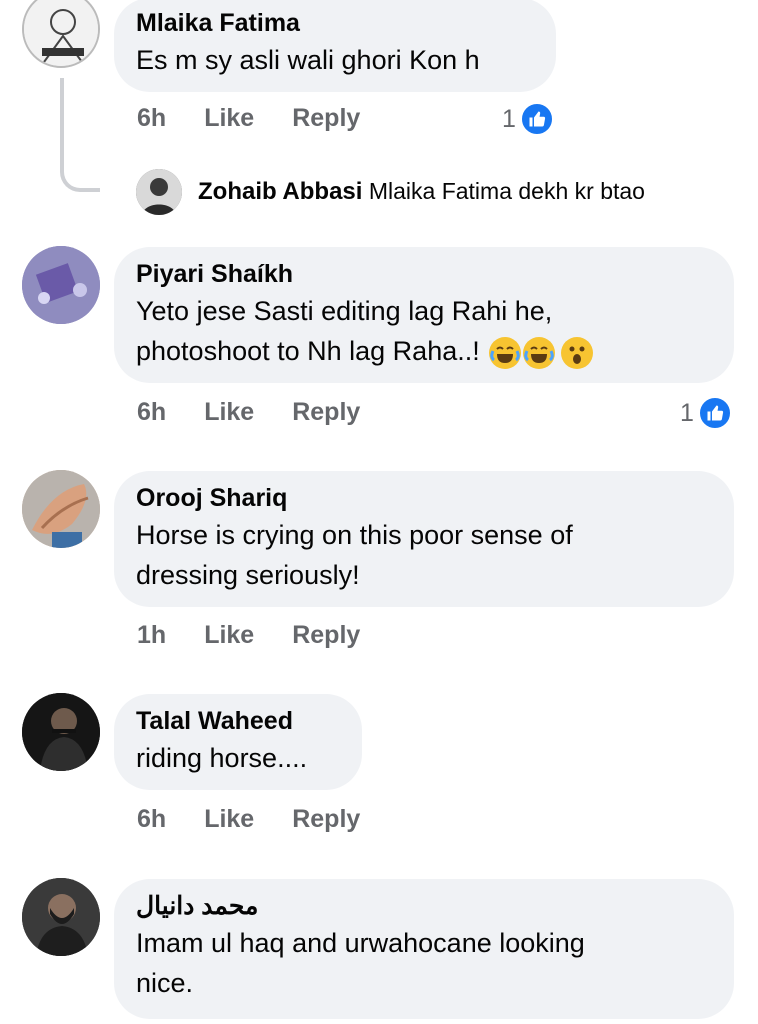  Describe the element at coordinates (506, 191) in the screenshot. I see `reply-text: Mlaika Fatima dekh kr btao` at that location.